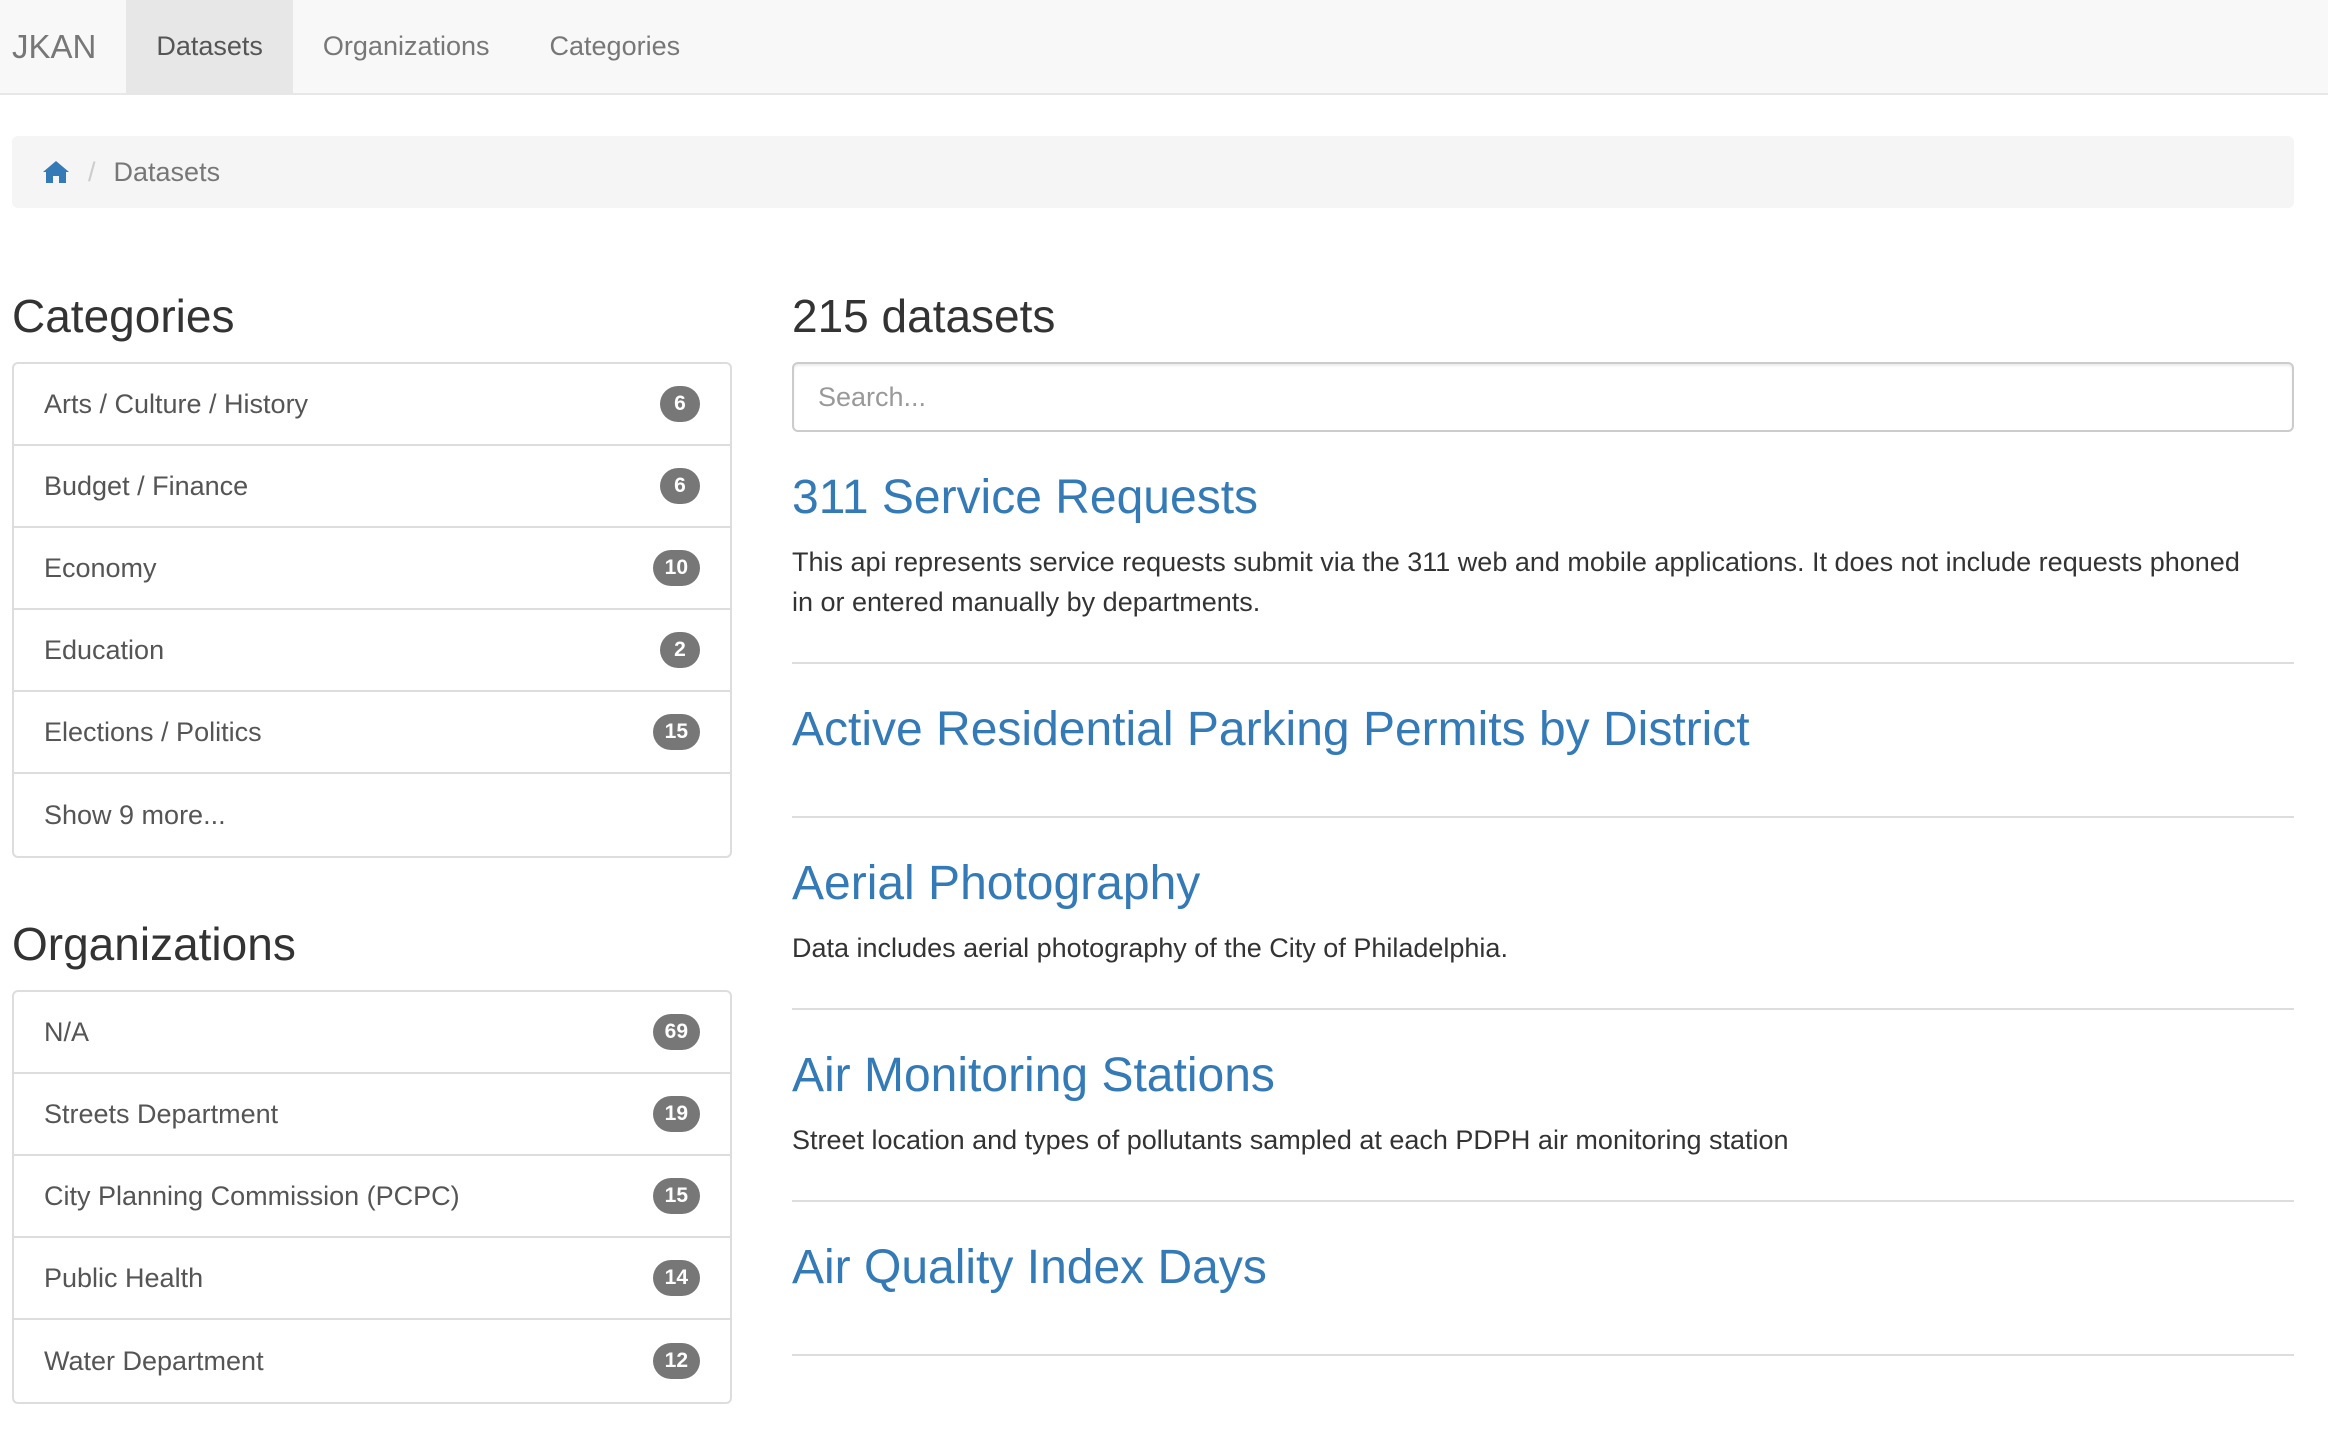 The height and width of the screenshot is (1454, 2328). Describe the element at coordinates (100, 567) in the screenshot. I see `category-label: Economy` at that location.